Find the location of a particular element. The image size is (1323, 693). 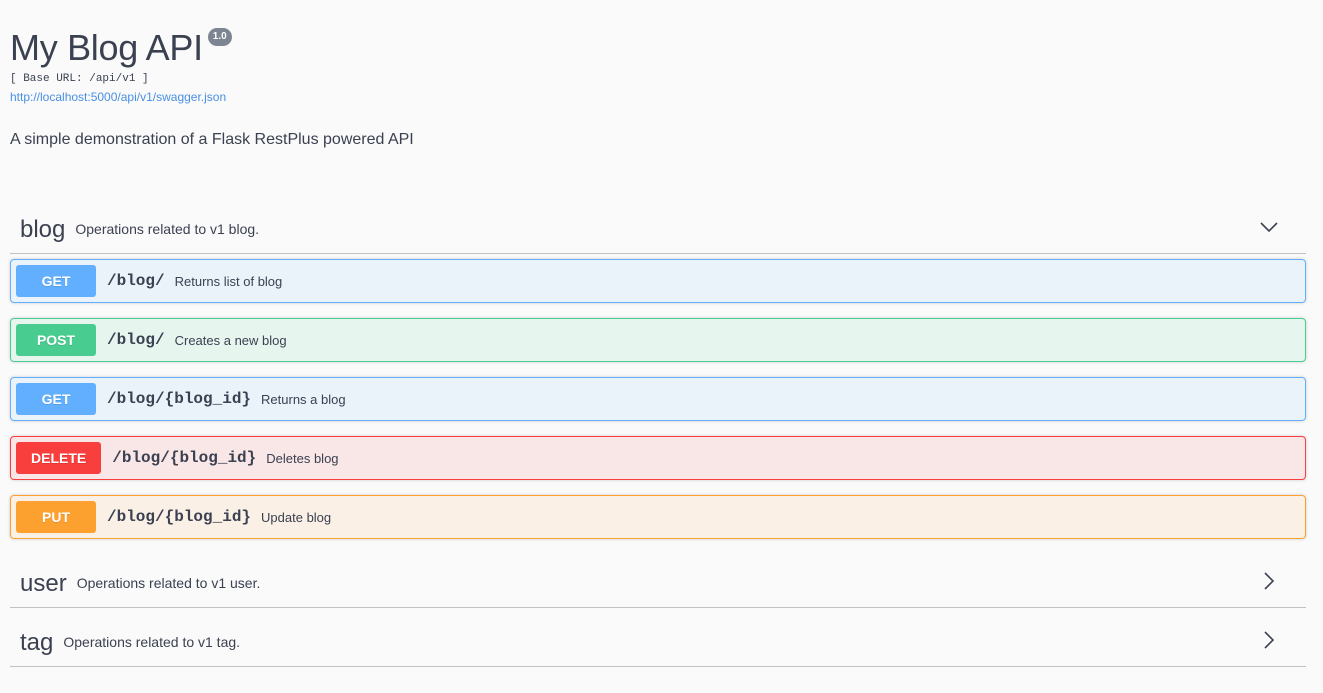

tag-name: tag is located at coordinates (37, 642).